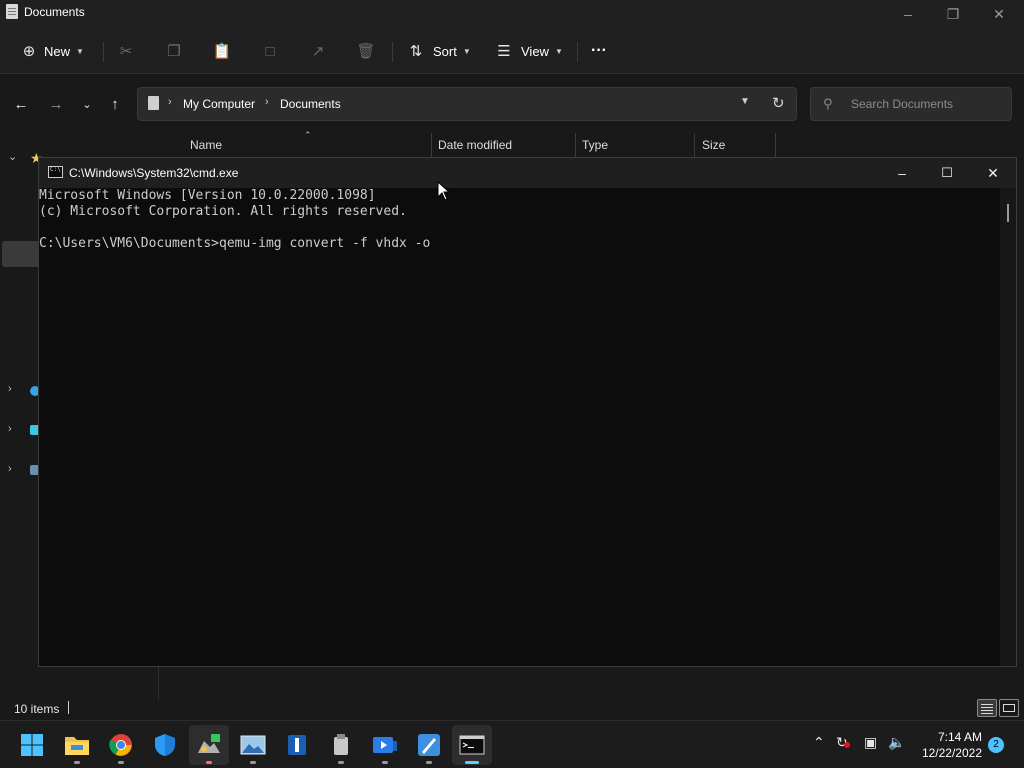  I want to click on breadcrumb-documents: Documents, so click(310, 104).